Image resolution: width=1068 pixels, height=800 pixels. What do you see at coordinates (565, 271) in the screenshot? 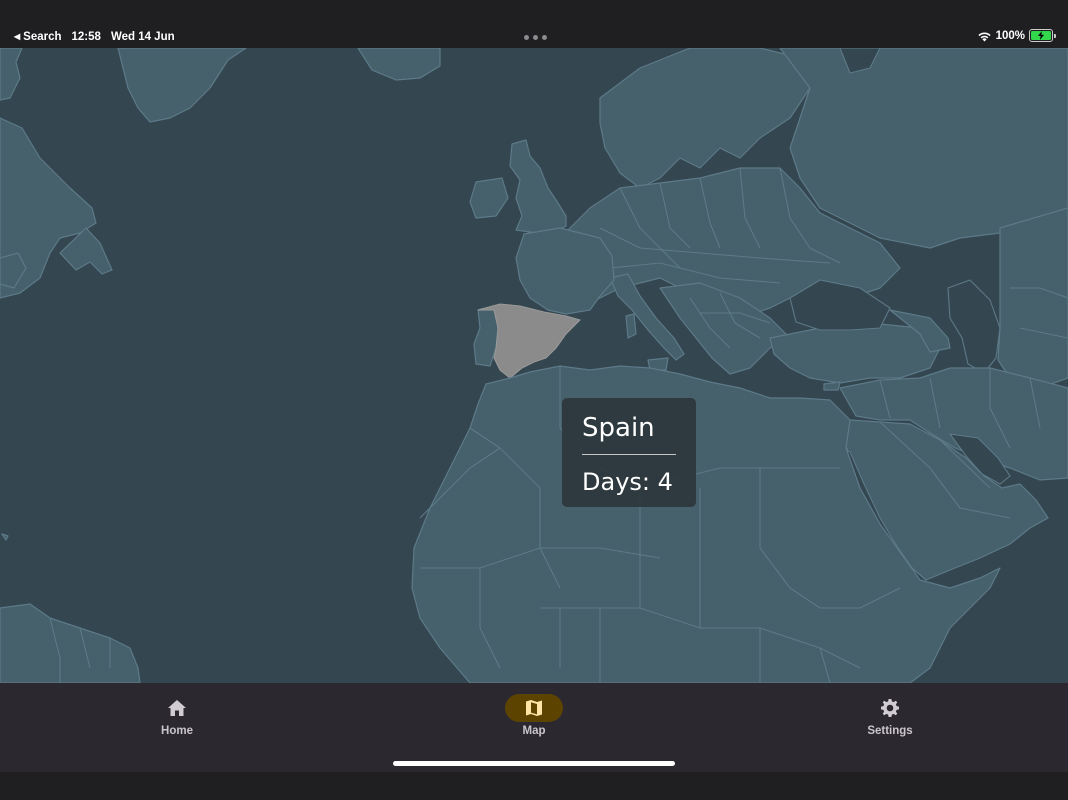
I see `land-france` at bounding box center [565, 271].